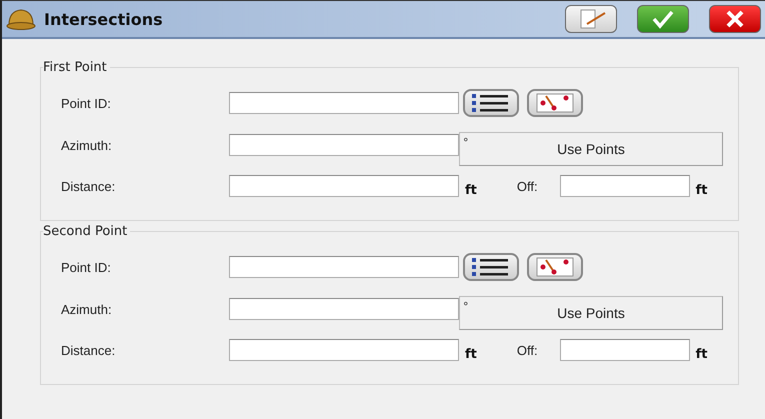 The image size is (765, 419). Describe the element at coordinates (591, 19) in the screenshot. I see `notes-button` at that location.